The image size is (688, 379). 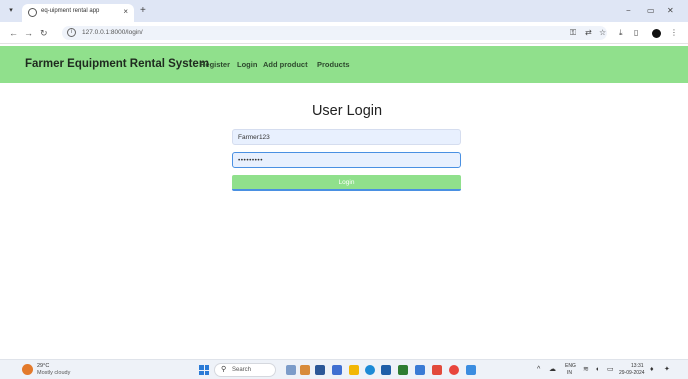 I want to click on search-icon: ⚲, so click(x=224, y=369).